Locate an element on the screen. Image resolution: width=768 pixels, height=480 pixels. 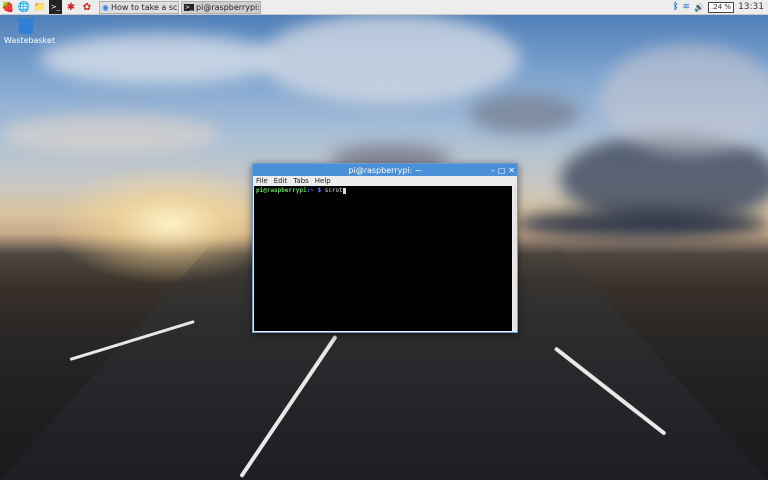
cpu-monitor: .24 % is located at coordinates (721, 7).